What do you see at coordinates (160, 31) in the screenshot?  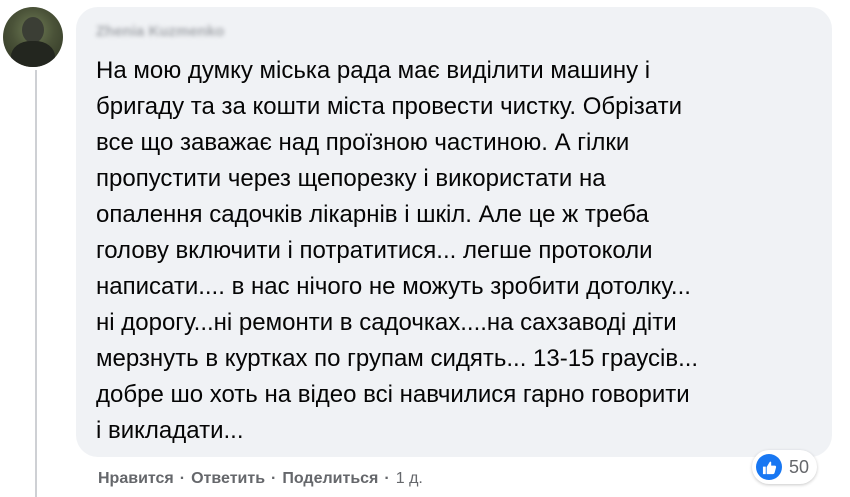 I see `comment-author-name: Zhenia Kuzmenko` at bounding box center [160, 31].